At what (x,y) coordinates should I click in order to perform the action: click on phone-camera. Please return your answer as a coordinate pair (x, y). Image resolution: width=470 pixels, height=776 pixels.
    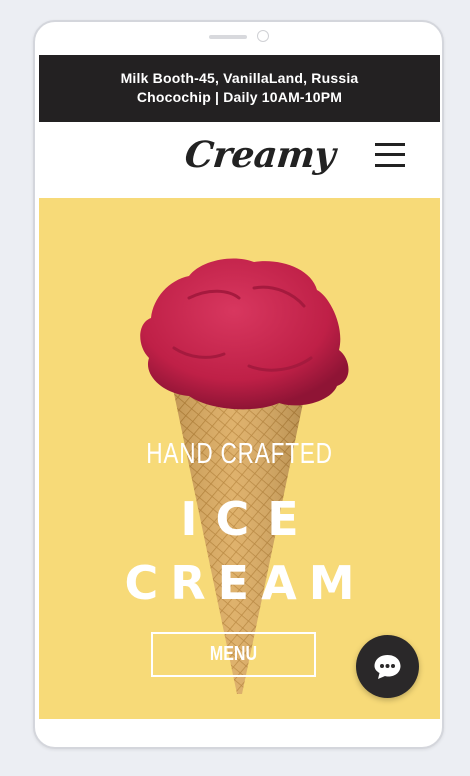
    Looking at the image, I should click on (263, 36).